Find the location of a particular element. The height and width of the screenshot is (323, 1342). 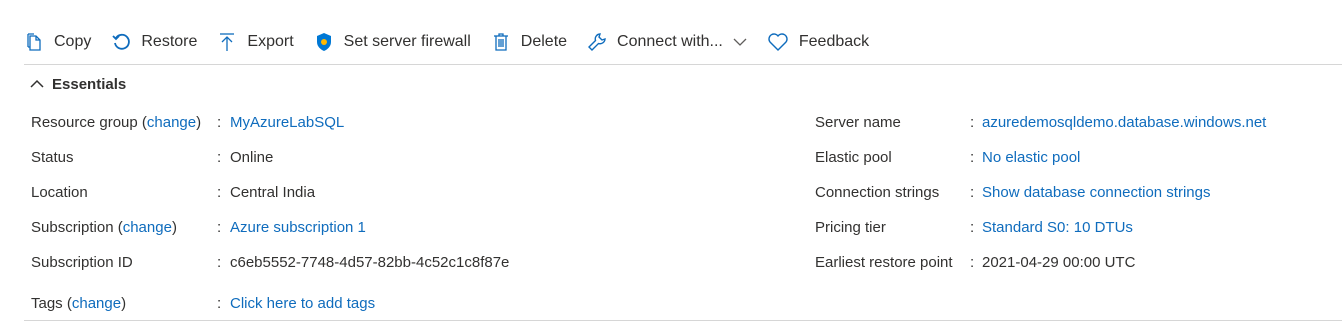

resource-group-change-link: change is located at coordinates (171, 122).